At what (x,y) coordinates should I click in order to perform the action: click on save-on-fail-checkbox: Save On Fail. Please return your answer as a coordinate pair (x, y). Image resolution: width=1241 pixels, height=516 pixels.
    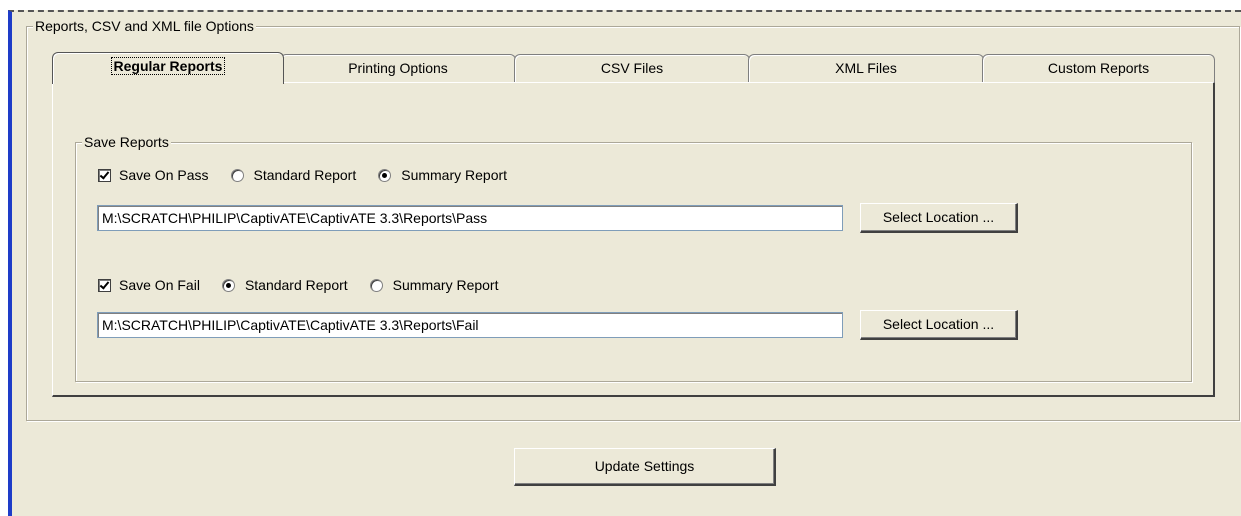
    Looking at the image, I should click on (149, 285).